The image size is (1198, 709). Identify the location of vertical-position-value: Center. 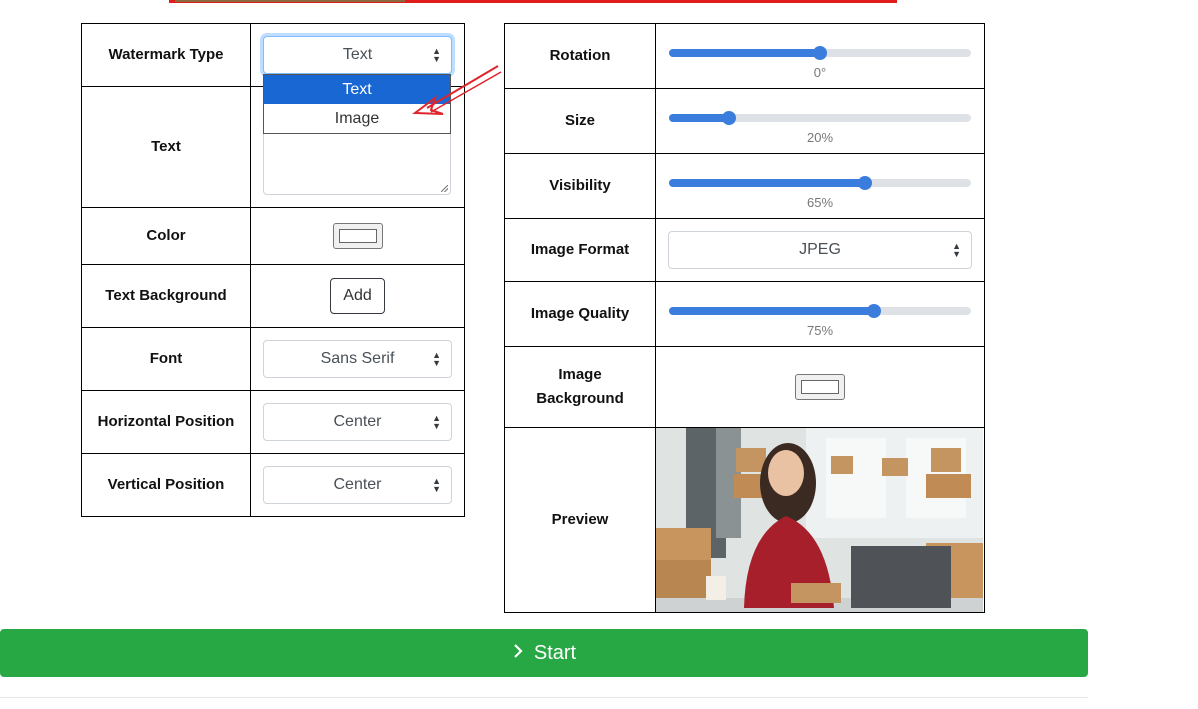
(357, 484).